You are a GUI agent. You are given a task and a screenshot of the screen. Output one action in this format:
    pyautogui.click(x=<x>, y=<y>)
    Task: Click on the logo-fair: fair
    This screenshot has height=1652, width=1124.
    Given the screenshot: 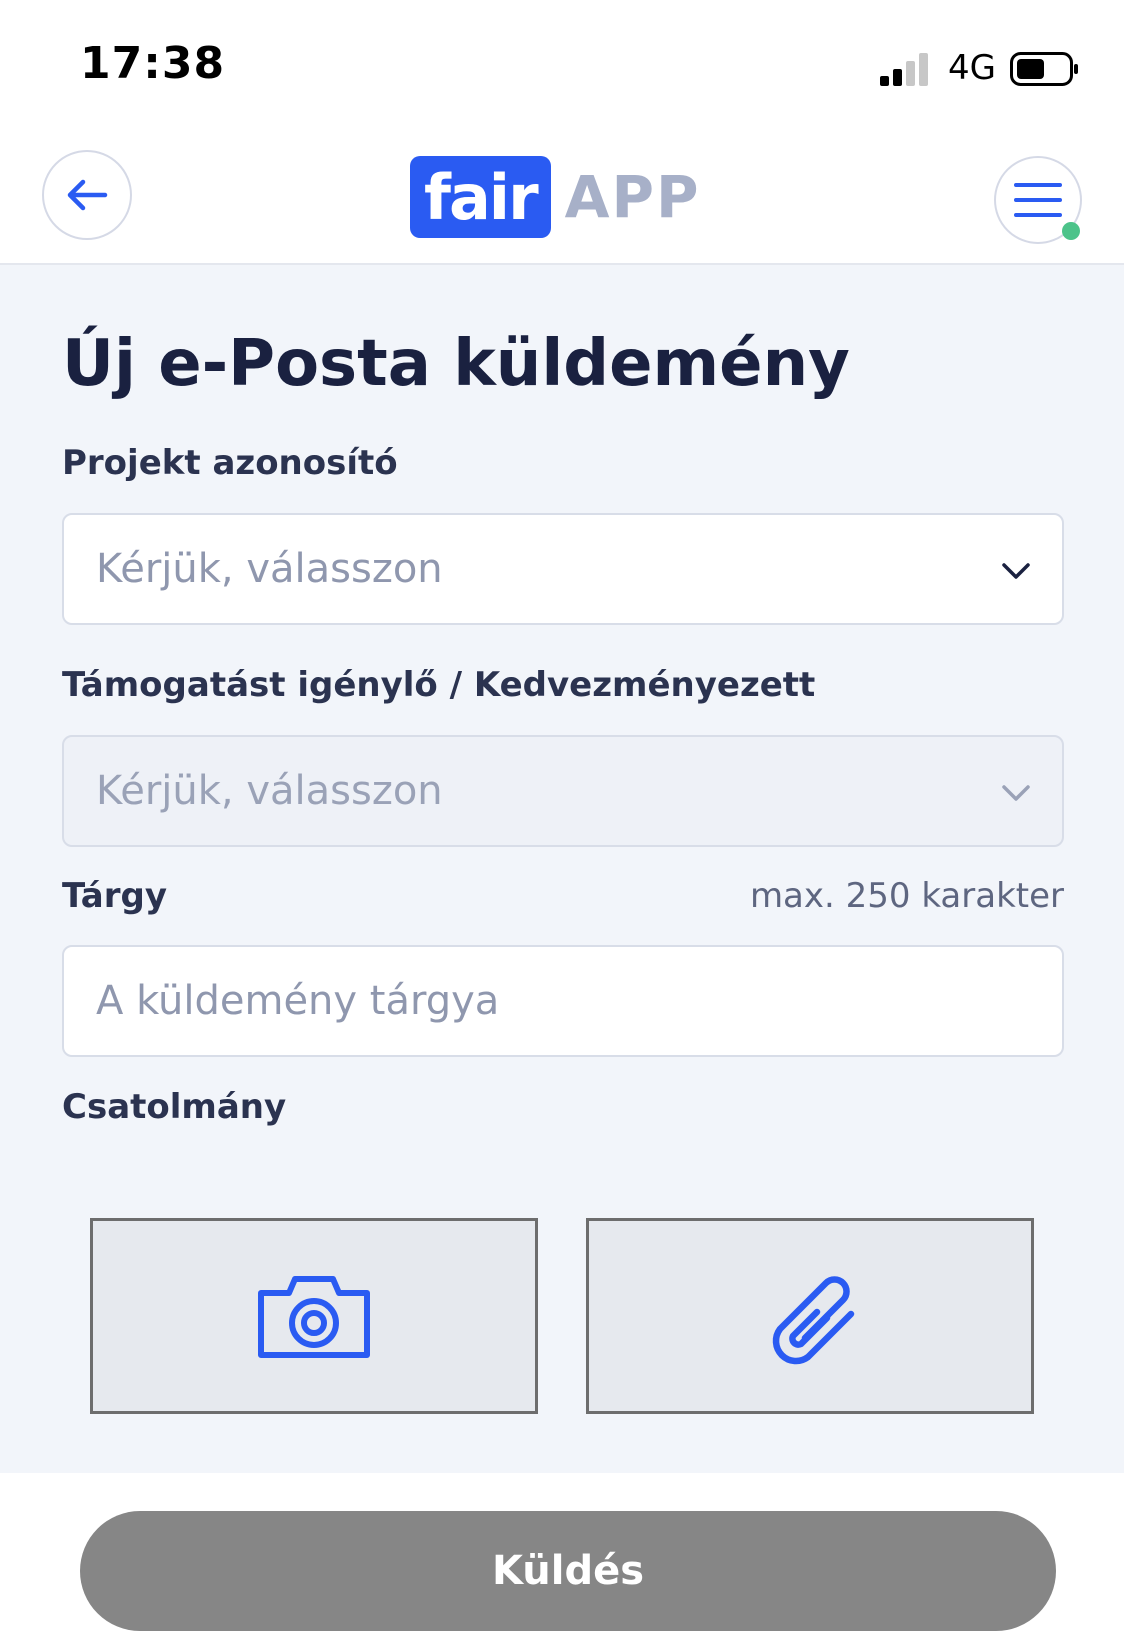 What is the action you would take?
    pyautogui.click(x=480, y=197)
    